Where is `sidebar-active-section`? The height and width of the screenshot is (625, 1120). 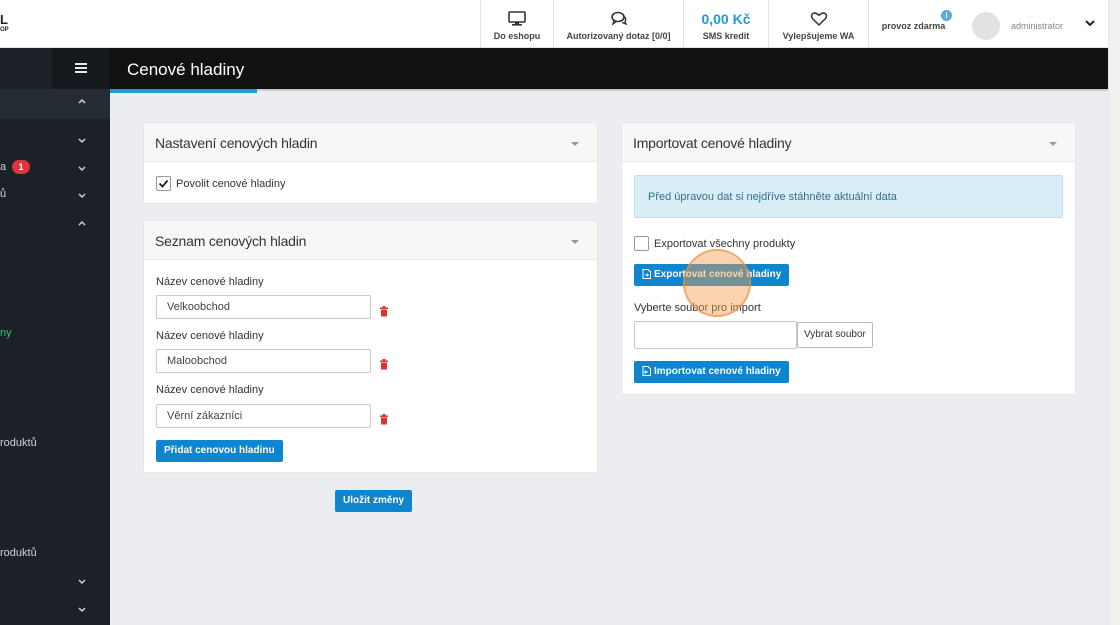
sidebar-active-section is located at coordinates (55, 104).